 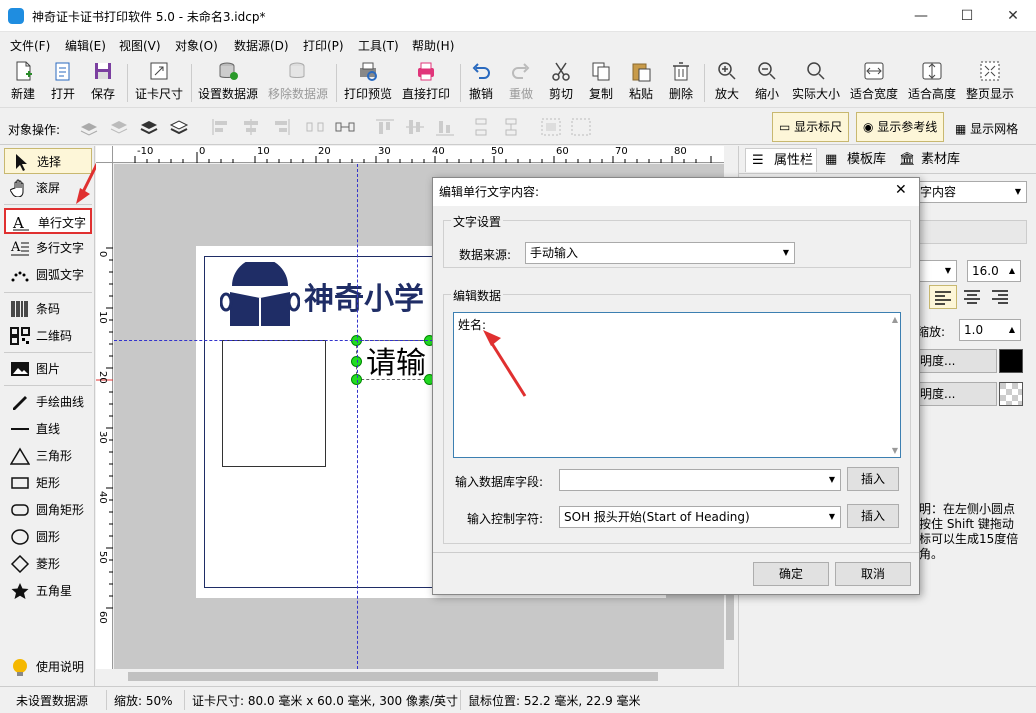 I want to click on bg-color-swatch, so click(x=1011, y=394).